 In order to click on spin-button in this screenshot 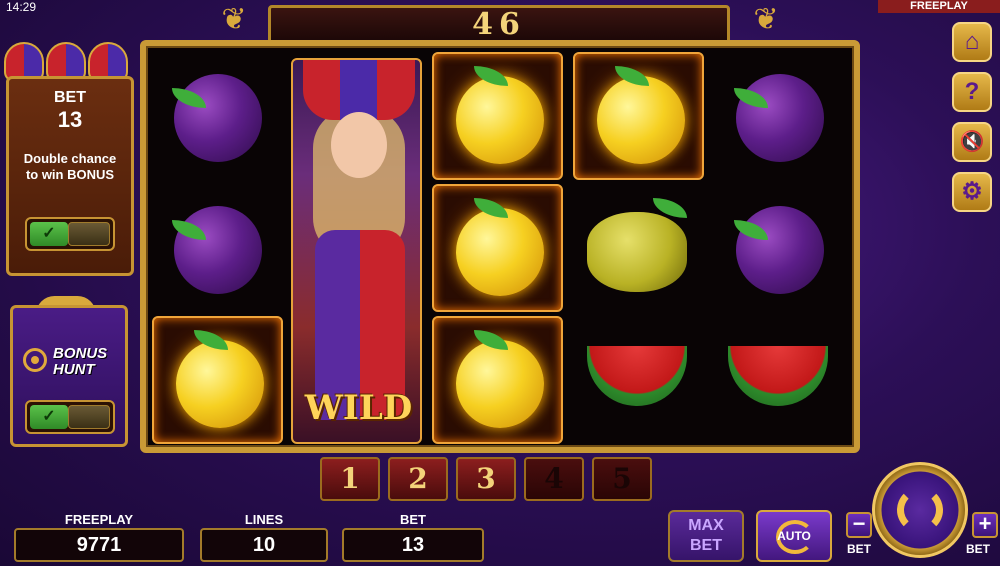, I will do `click(920, 510)`.